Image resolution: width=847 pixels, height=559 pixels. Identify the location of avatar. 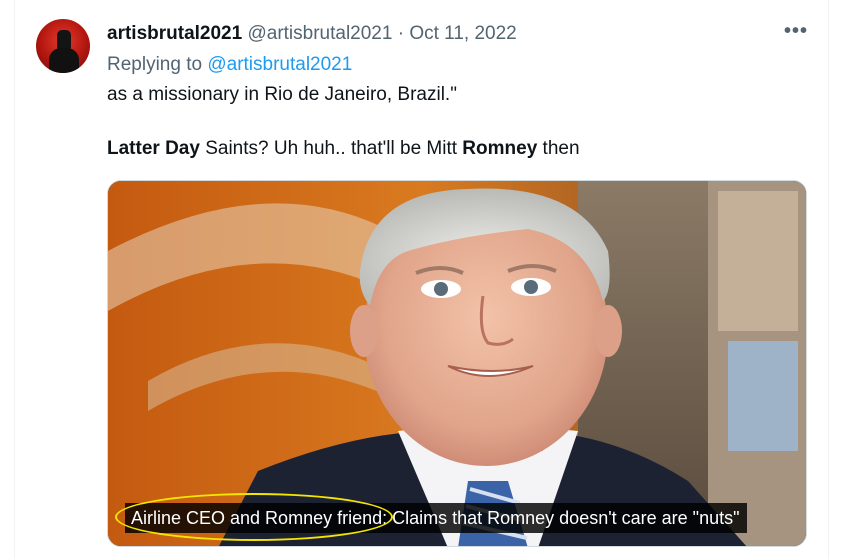
(63, 46).